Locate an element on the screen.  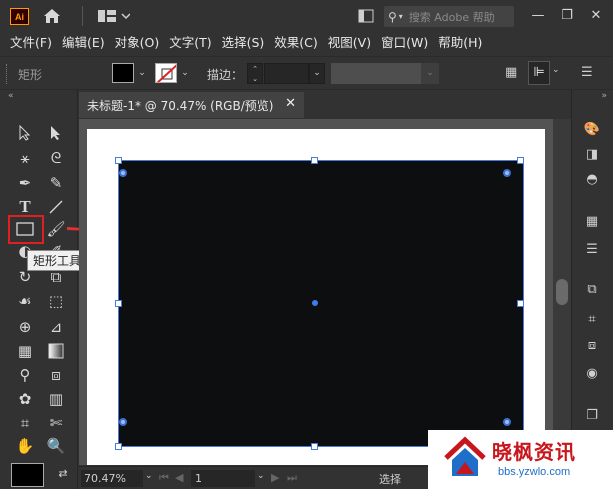
shape-builder-icon: ⊕ is located at coordinates (25, 327).